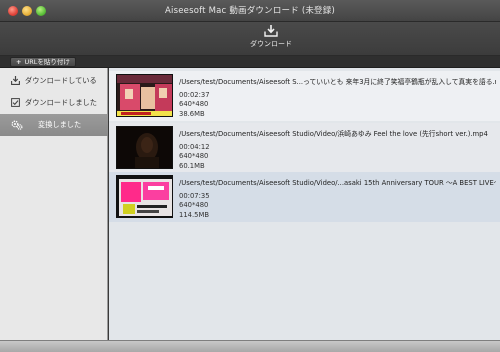 Image resolution: width=500 pixels, height=352 pixels. I want to click on status-bar, so click(250, 346).